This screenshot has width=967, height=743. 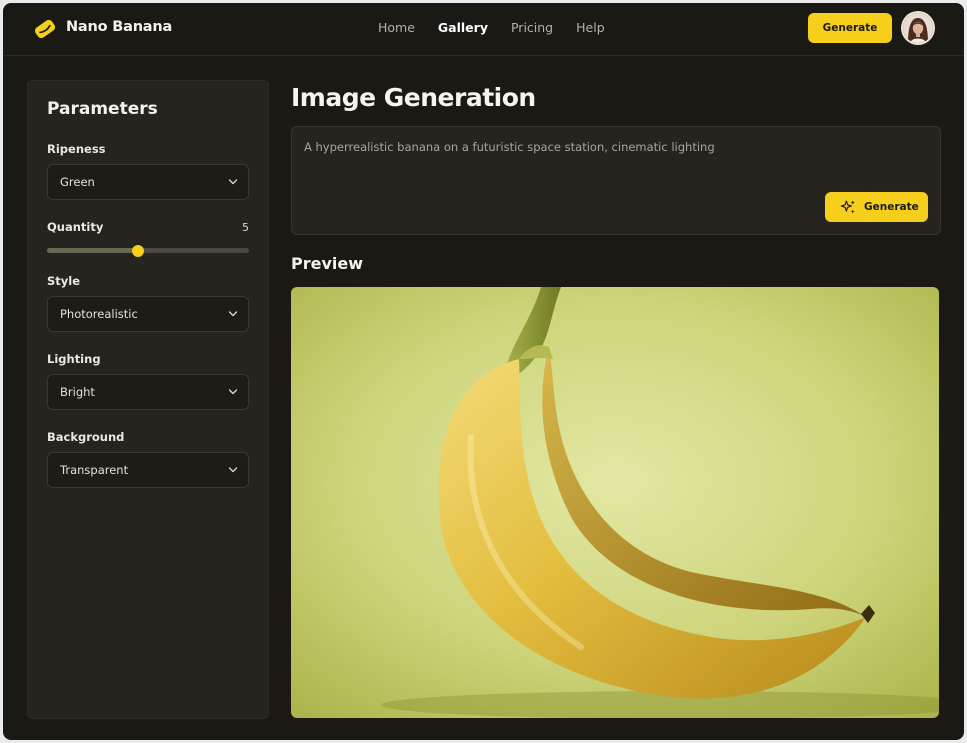 What do you see at coordinates (148, 250) in the screenshot?
I see `quantity-slider` at bounding box center [148, 250].